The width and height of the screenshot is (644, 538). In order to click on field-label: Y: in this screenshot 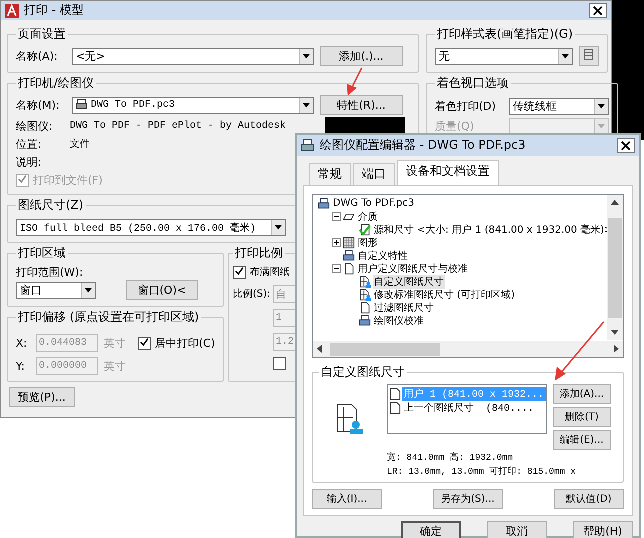, I will do `click(21, 366)`.